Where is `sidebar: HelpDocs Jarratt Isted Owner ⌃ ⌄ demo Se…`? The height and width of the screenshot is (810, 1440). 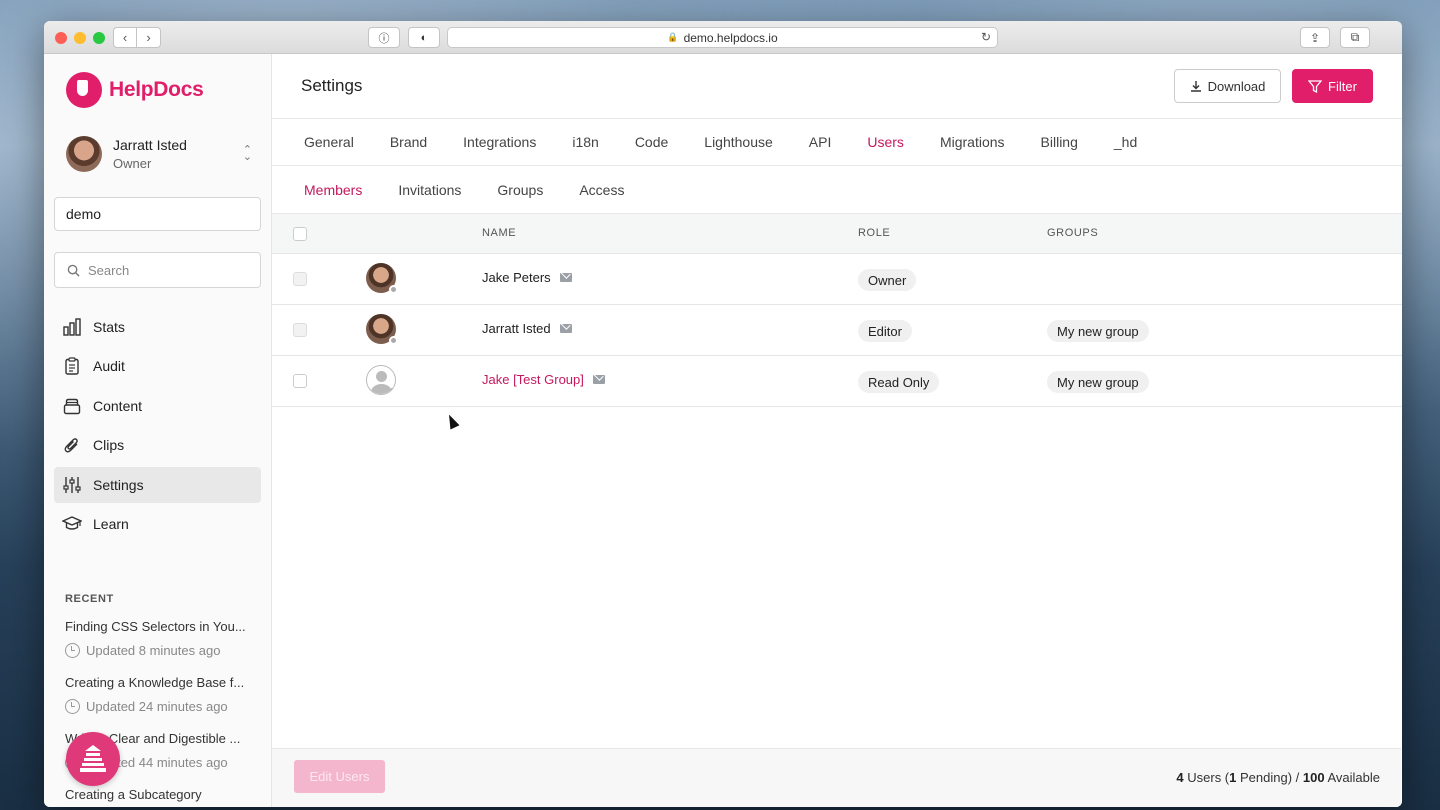
sidebar: HelpDocs Jarratt Isted Owner ⌃ ⌄ demo Se… is located at coordinates (158, 430).